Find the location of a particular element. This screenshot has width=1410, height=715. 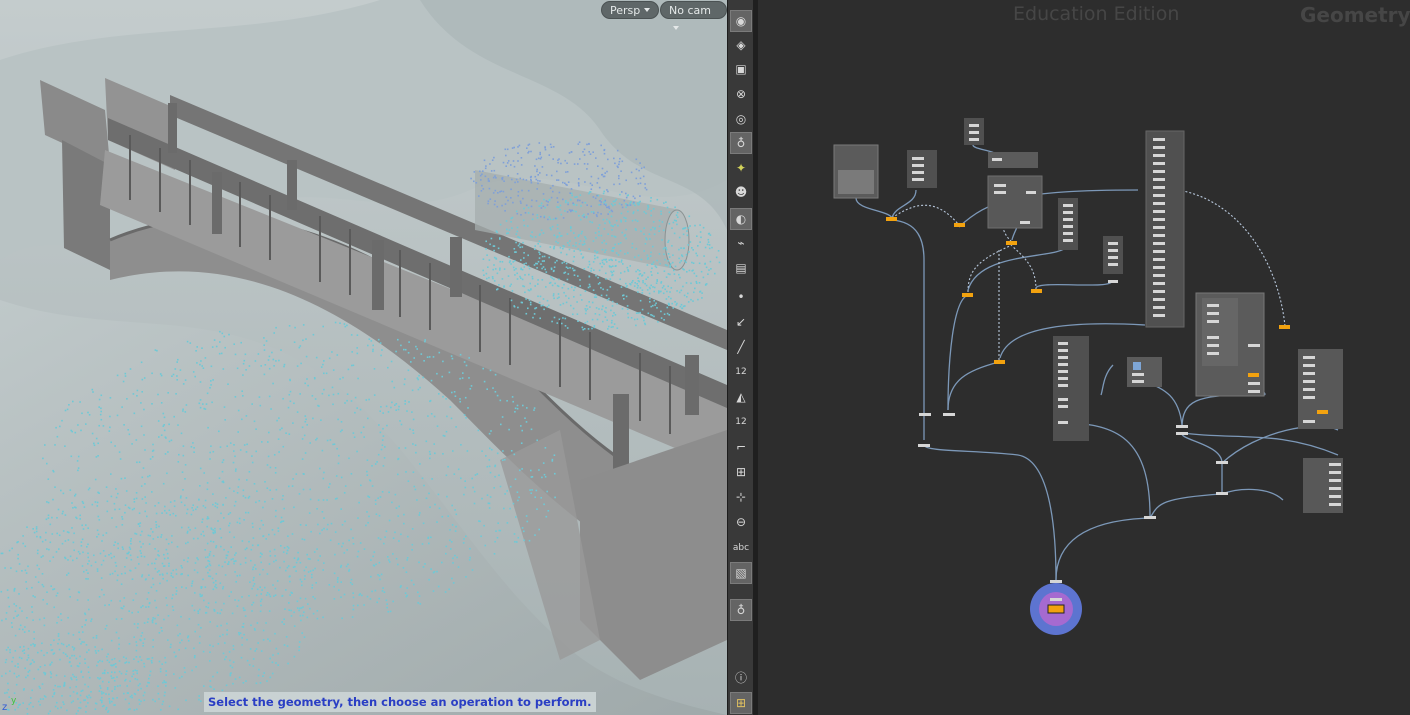

point-numbers-icon: 12 is located at coordinates (741, 372).